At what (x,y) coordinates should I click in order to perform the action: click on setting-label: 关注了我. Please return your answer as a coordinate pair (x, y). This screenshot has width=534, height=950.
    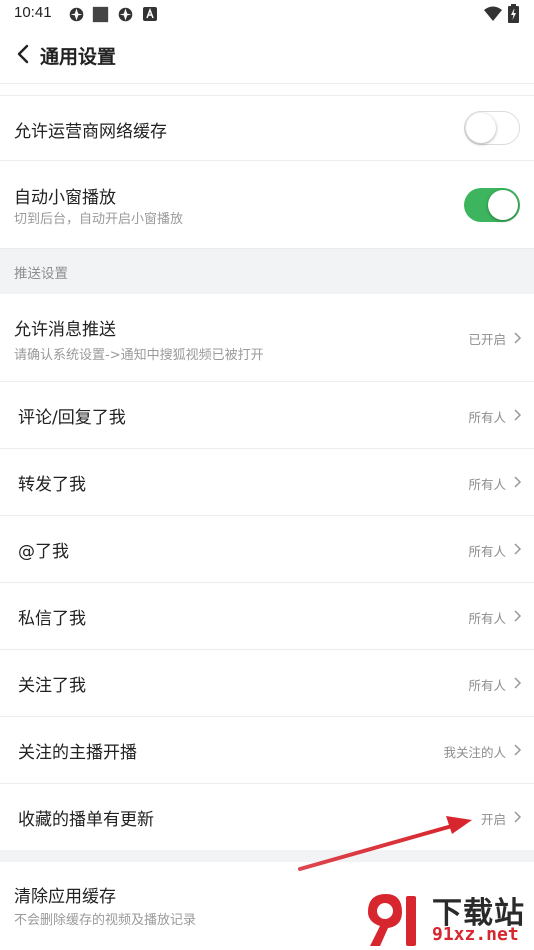
    Looking at the image, I should click on (52, 686).